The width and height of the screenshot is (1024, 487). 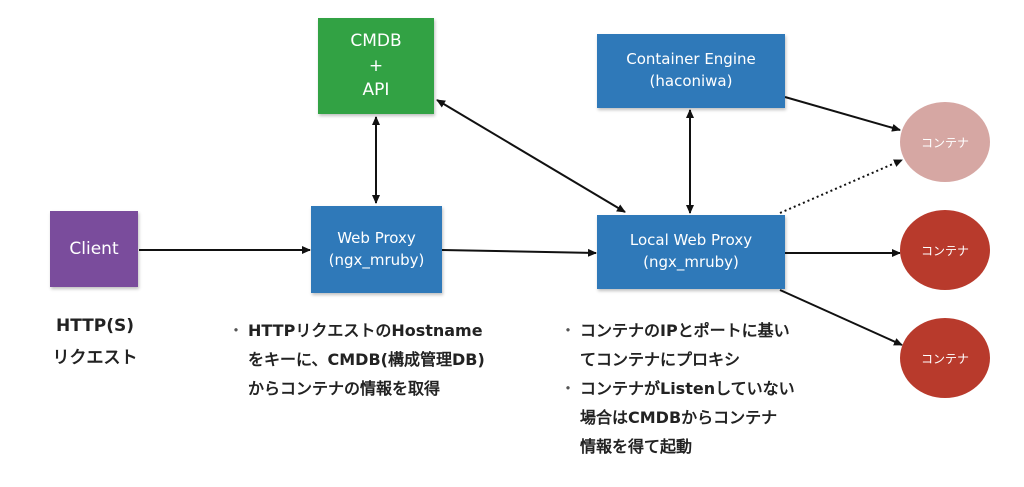 What do you see at coordinates (376, 237) in the screenshot?
I see `web-proxy-title: Web Proxy` at bounding box center [376, 237].